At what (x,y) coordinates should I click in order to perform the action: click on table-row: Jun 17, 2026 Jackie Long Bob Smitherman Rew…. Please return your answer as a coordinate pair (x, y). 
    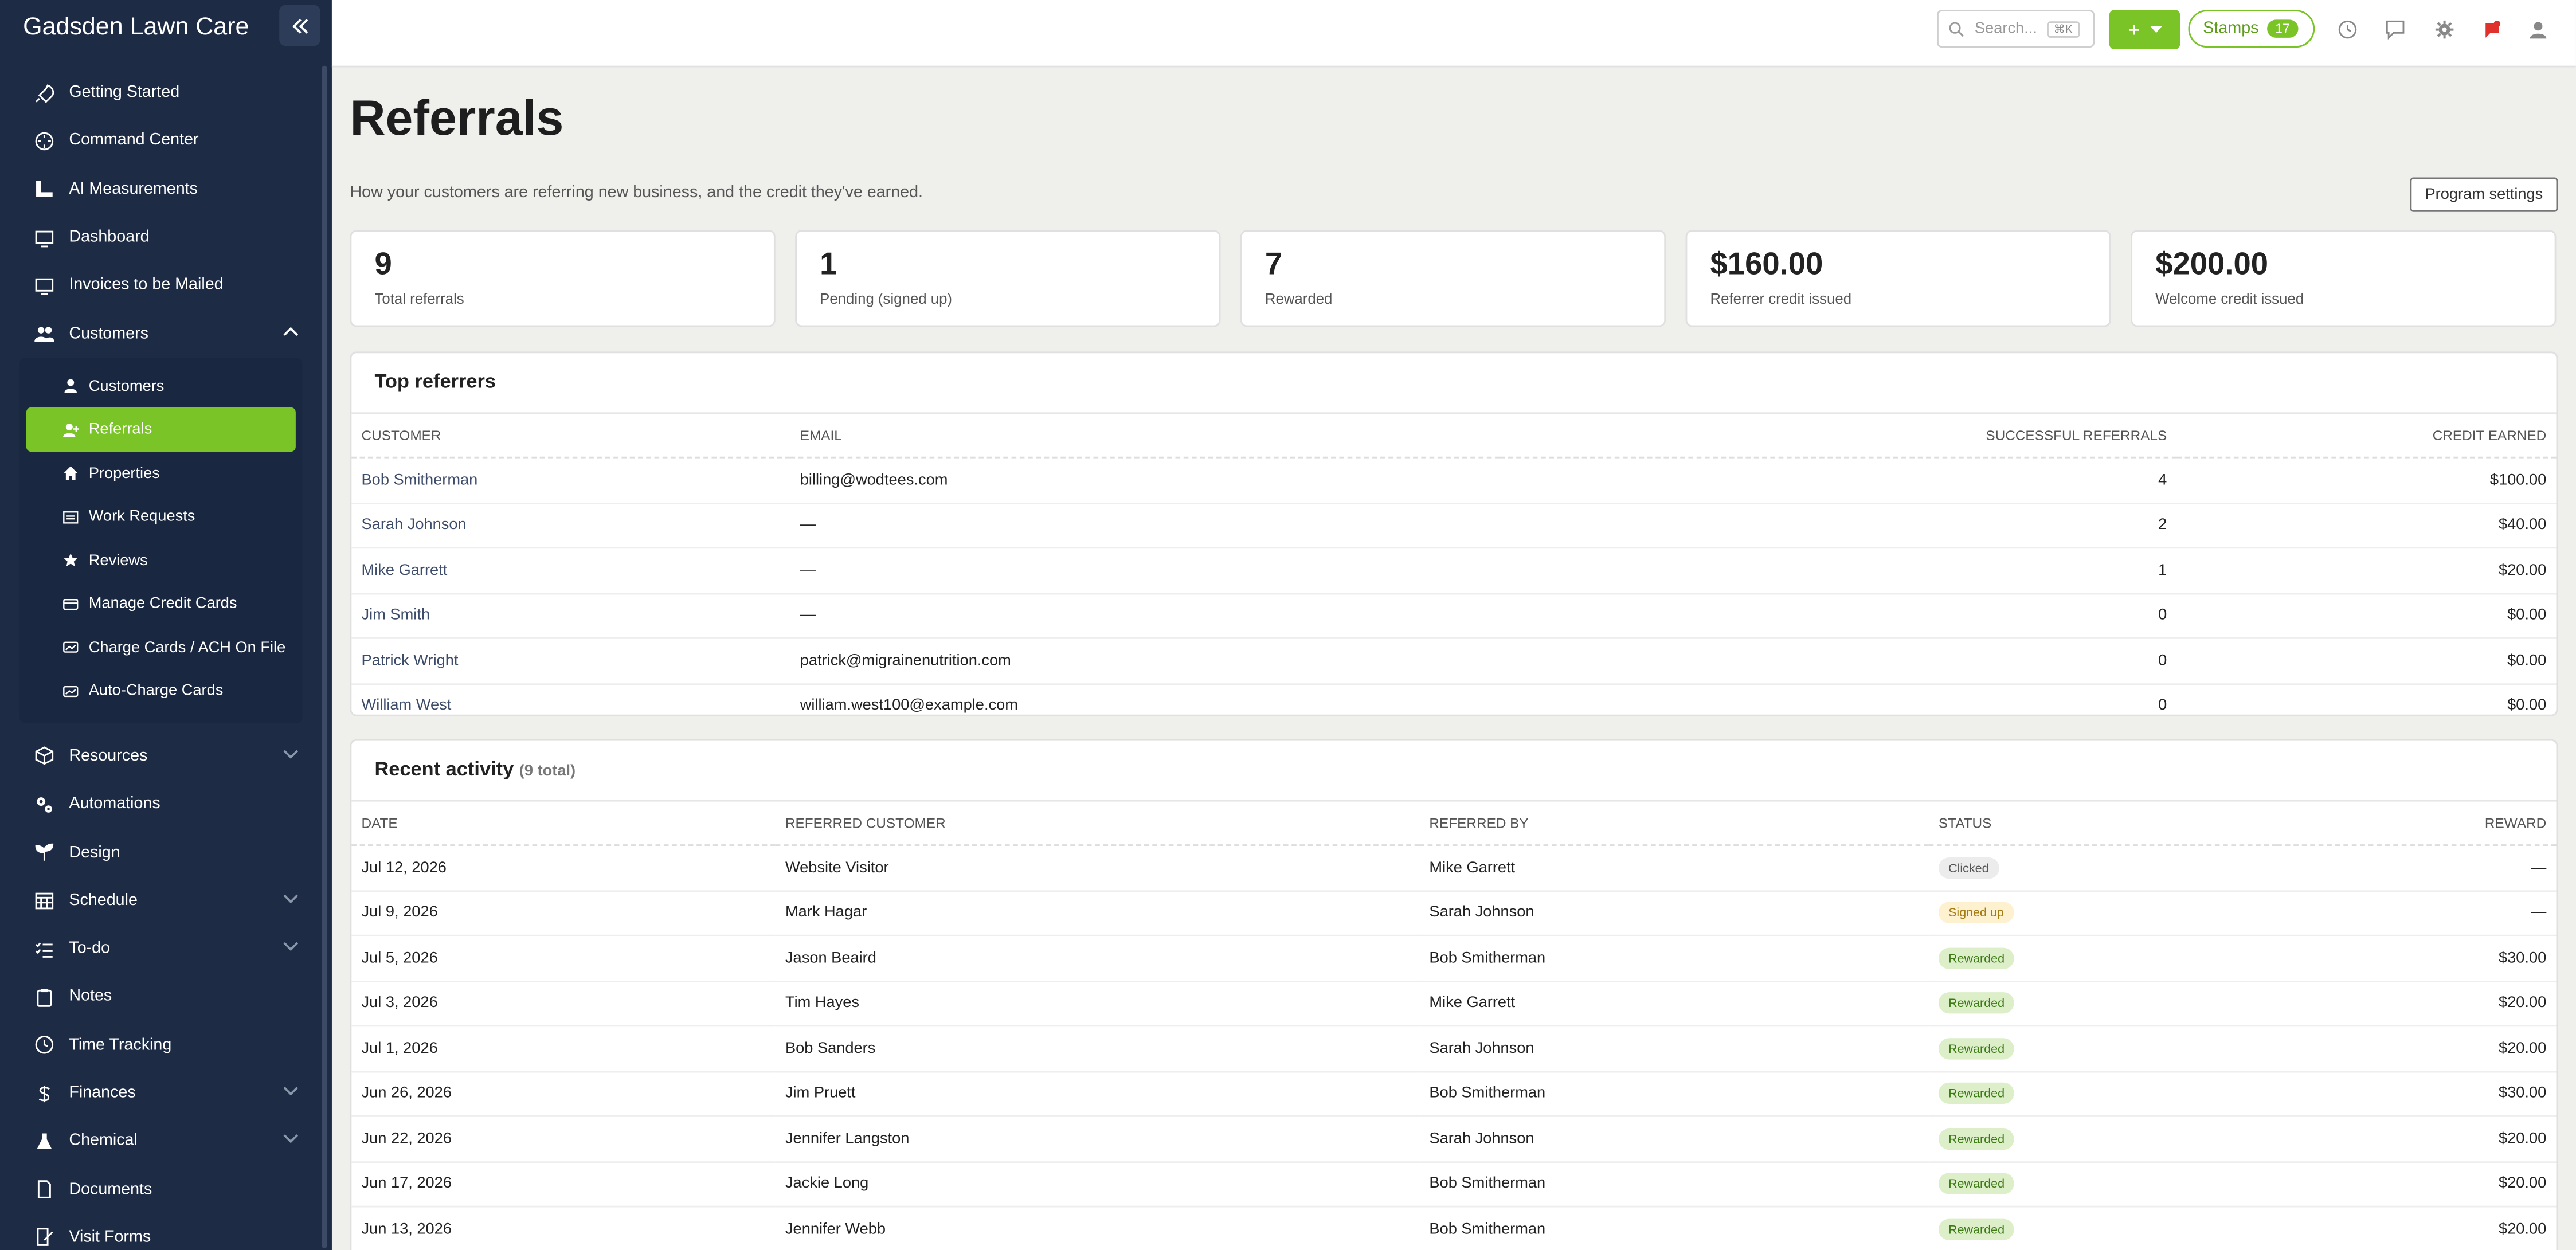
    Looking at the image, I should click on (1454, 1184).